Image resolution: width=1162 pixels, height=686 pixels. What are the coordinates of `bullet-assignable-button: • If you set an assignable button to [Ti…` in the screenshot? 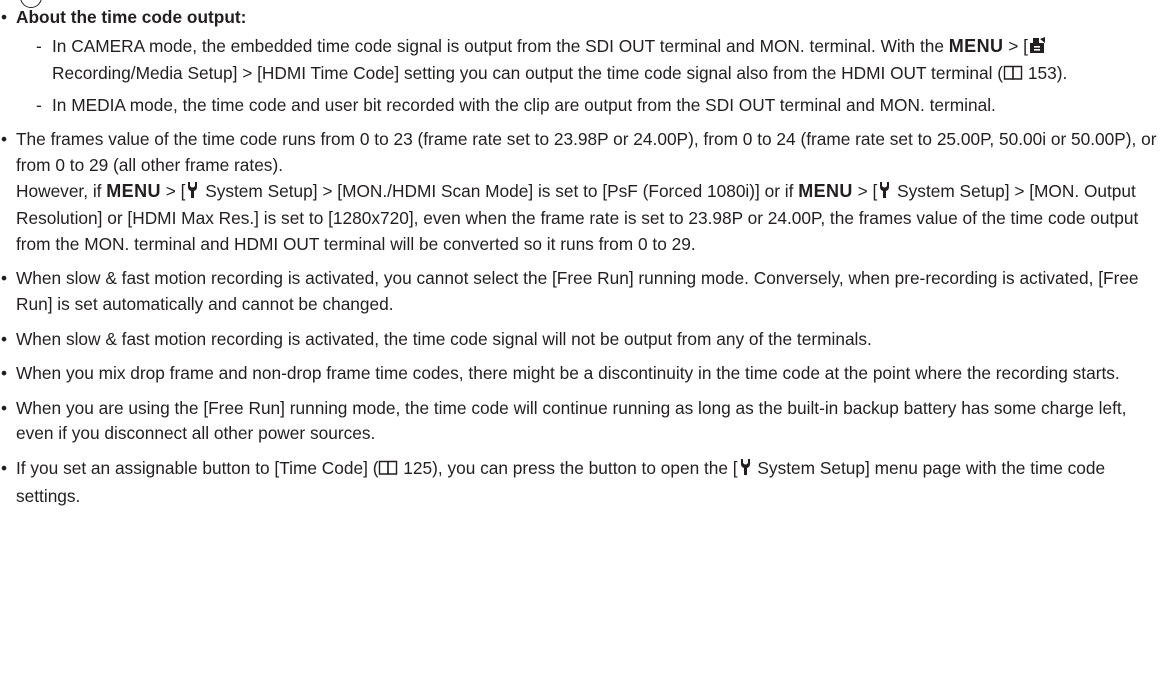 It's located at (553, 481).